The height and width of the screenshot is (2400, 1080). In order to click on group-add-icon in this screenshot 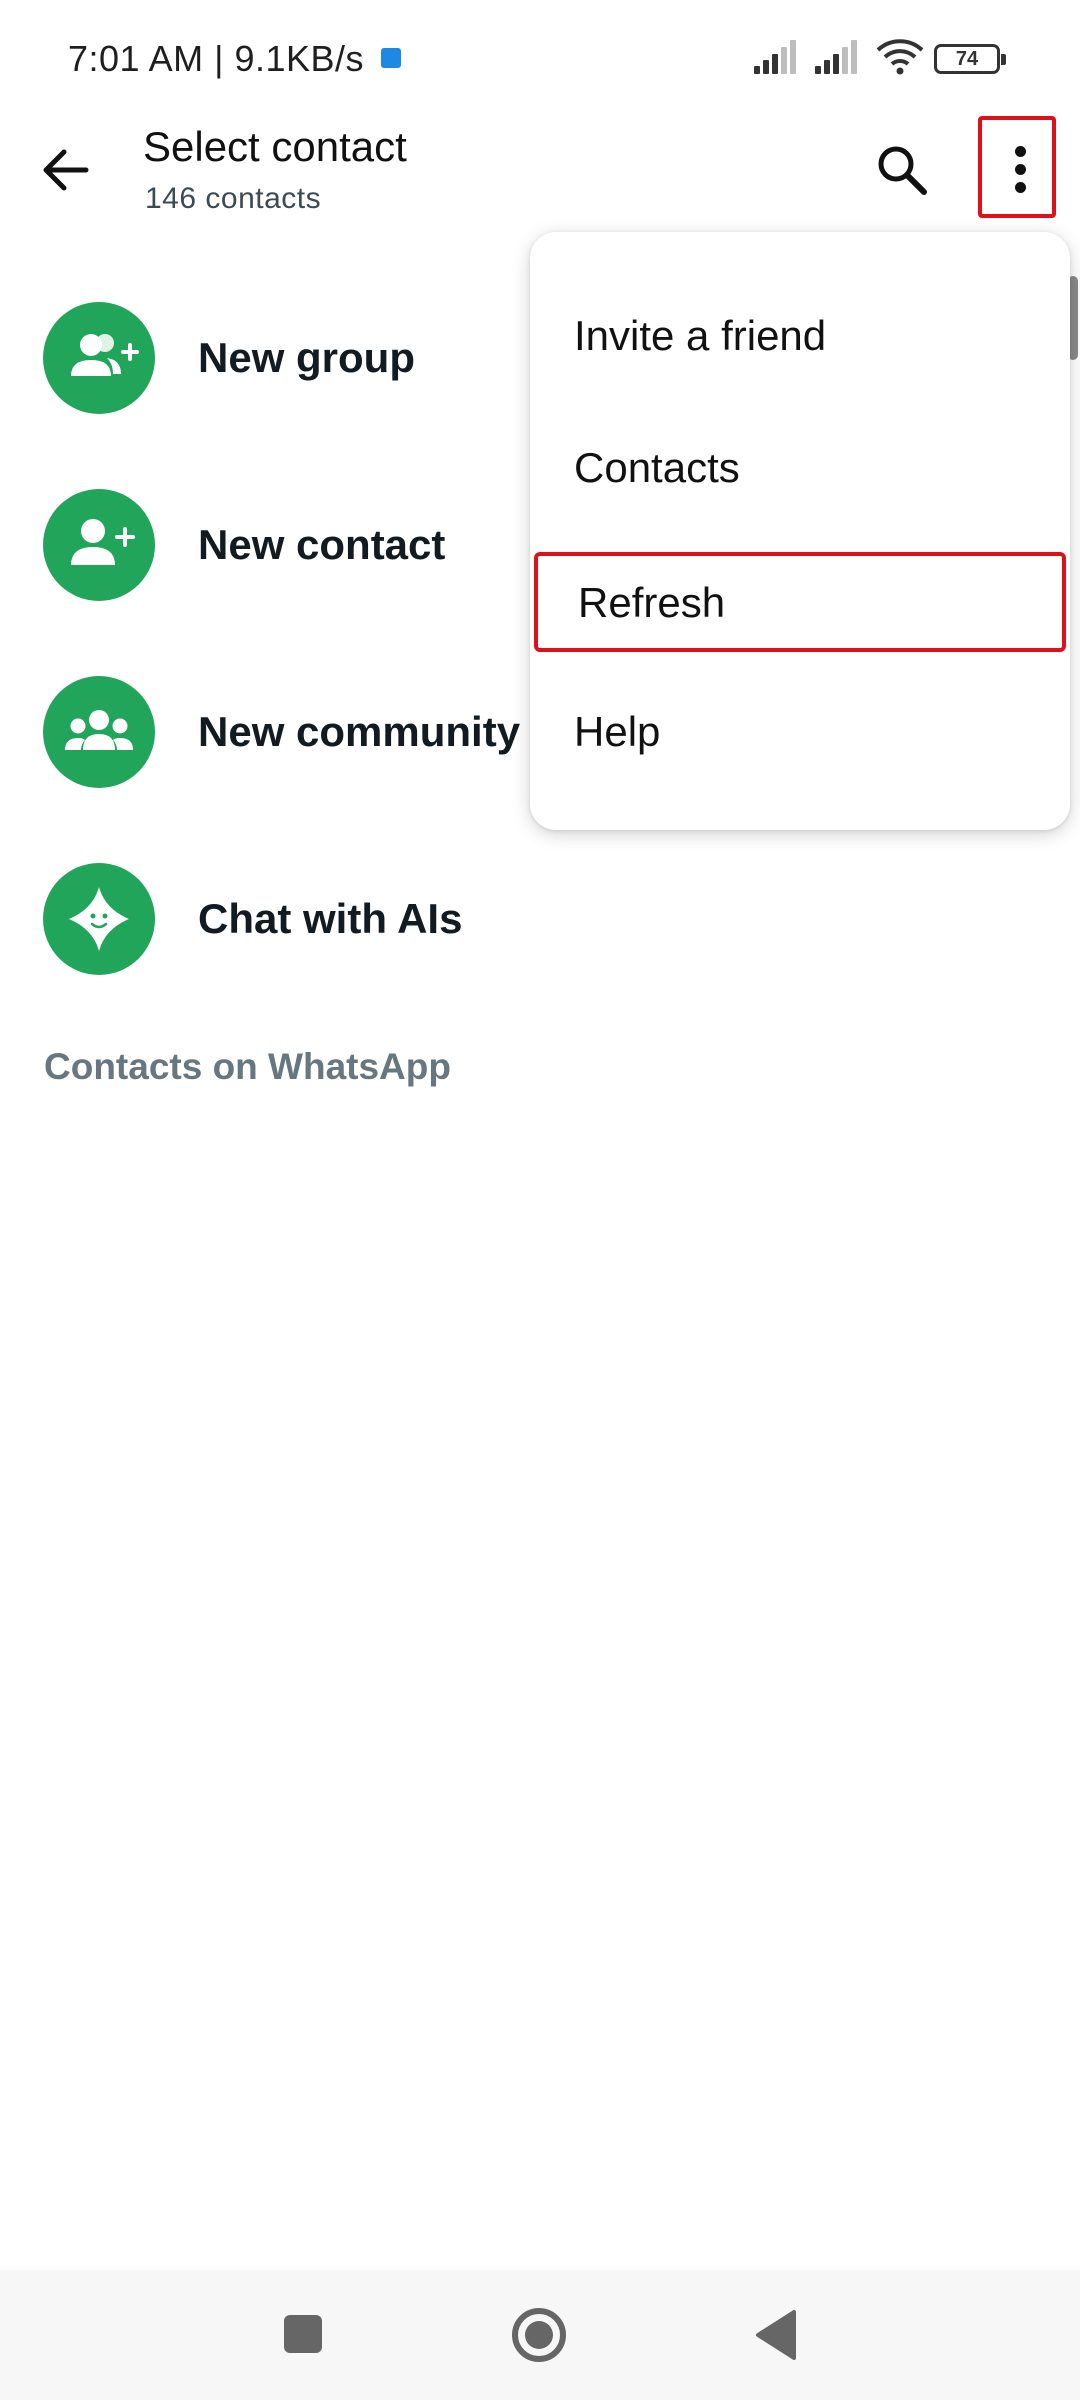, I will do `click(99, 358)`.